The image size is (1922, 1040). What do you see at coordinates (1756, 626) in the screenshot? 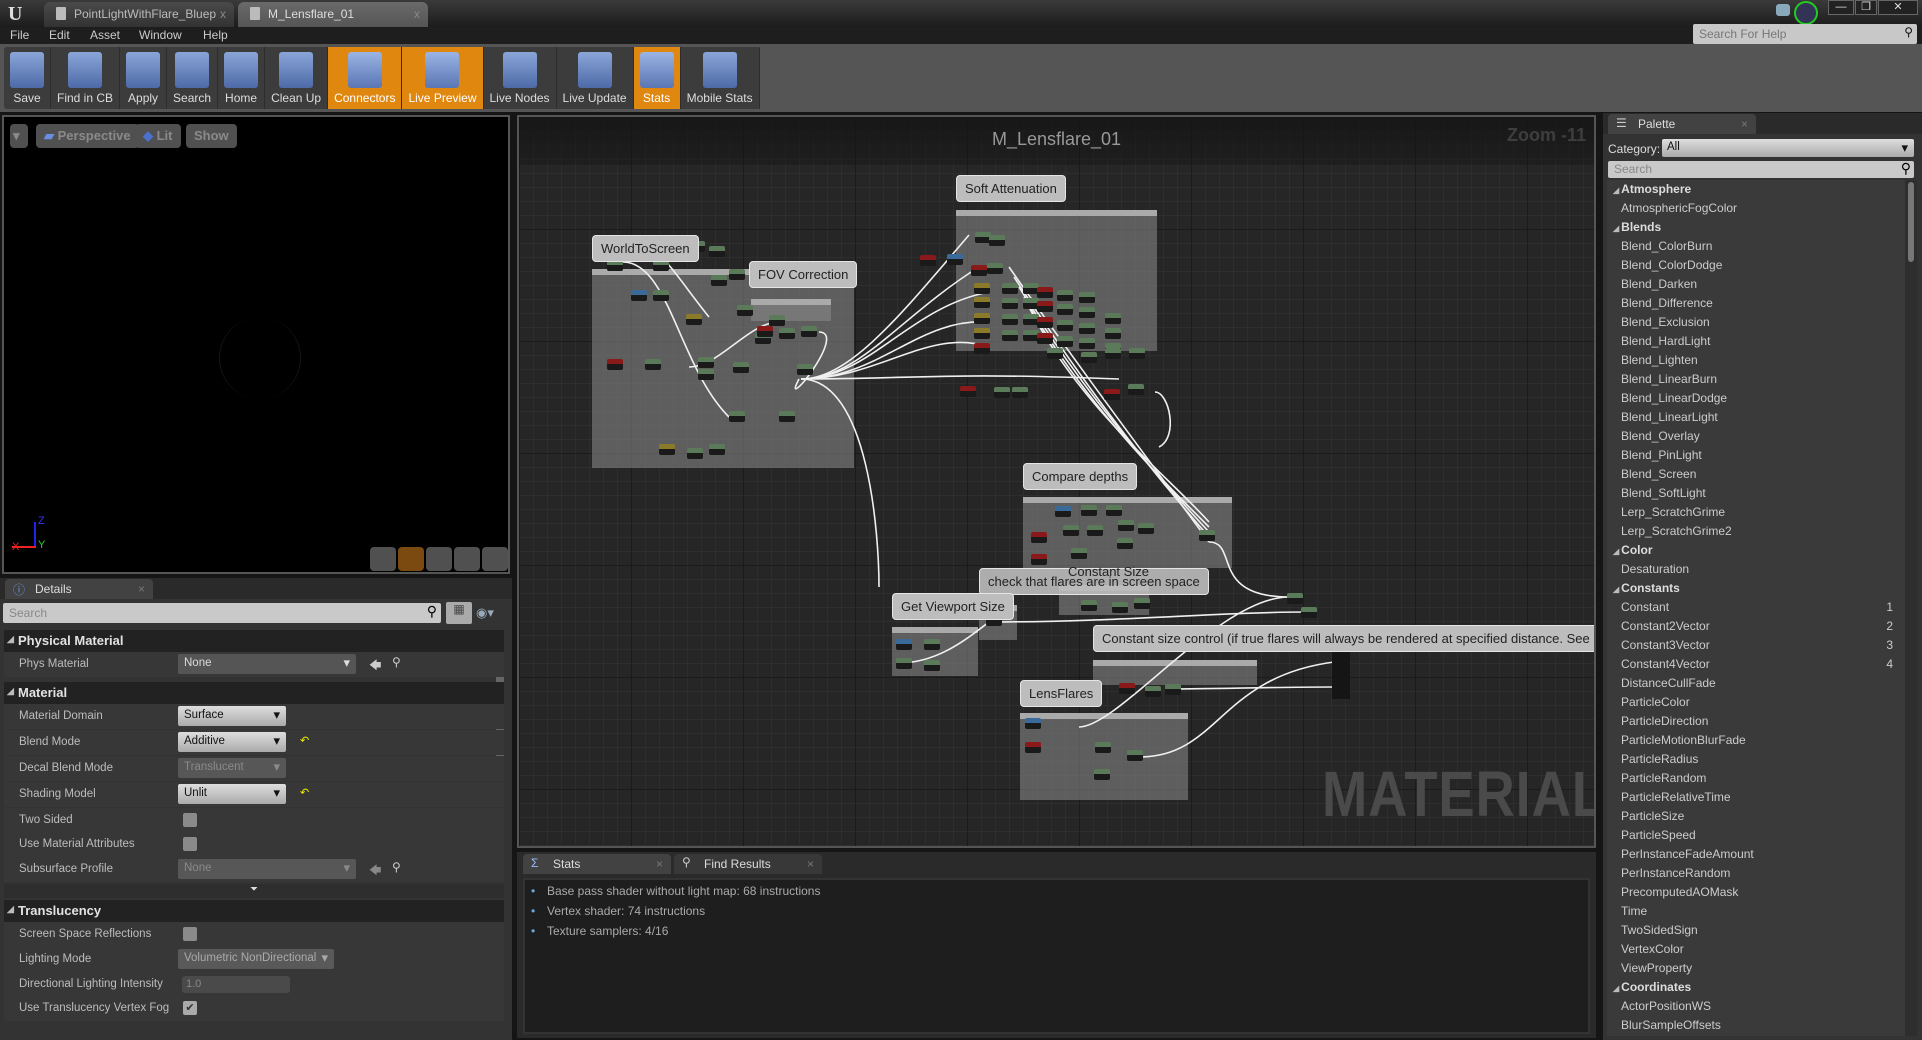
I see `palette-item: Constant2Vector 2` at bounding box center [1756, 626].